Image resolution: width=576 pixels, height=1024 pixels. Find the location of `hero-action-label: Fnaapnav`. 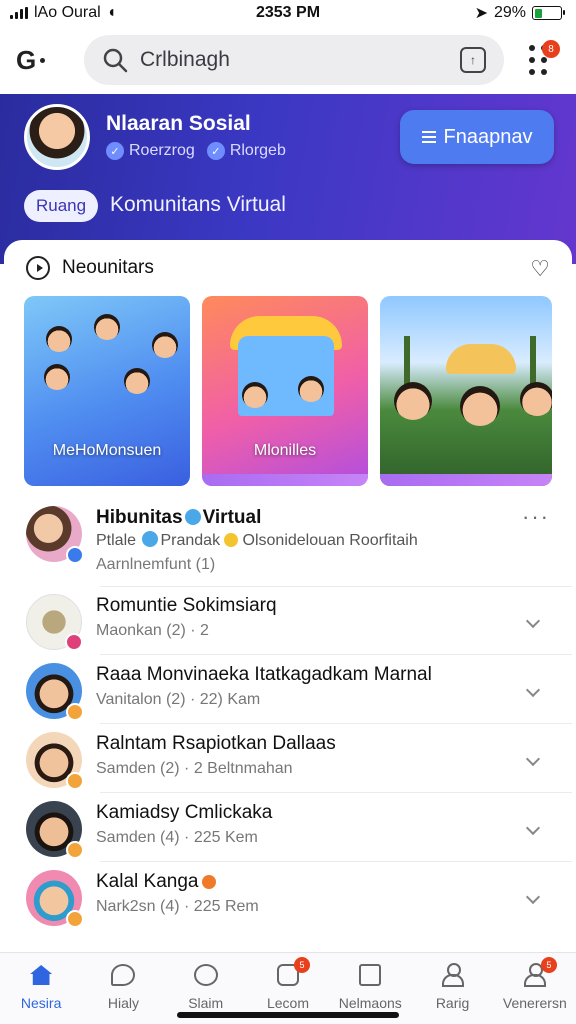

hero-action-label: Fnaapnav is located at coordinates (488, 136).